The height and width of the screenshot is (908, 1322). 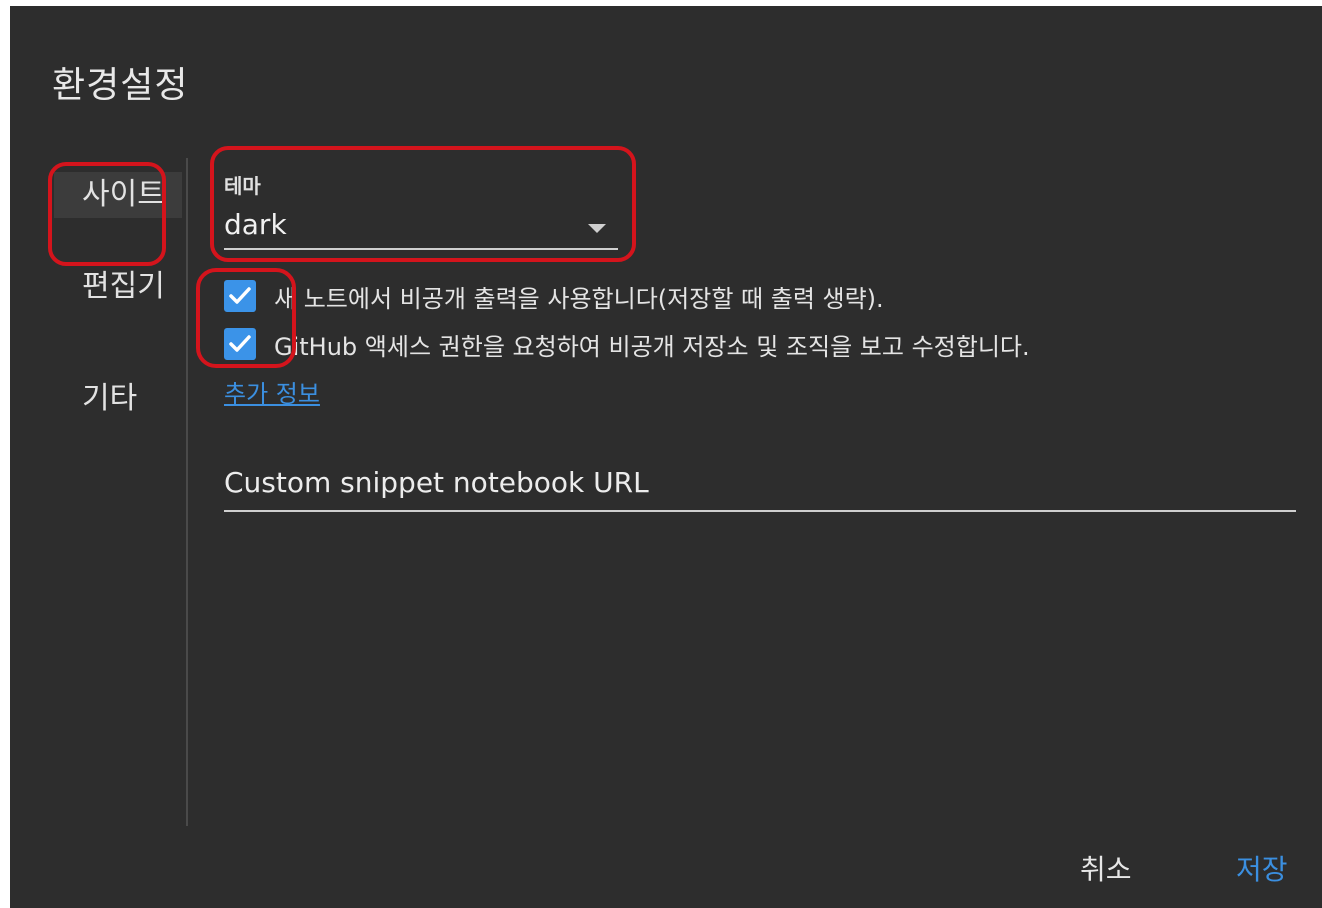 What do you see at coordinates (132, 287) in the screenshot?
I see `sidebar-item-editor: 편집기` at bounding box center [132, 287].